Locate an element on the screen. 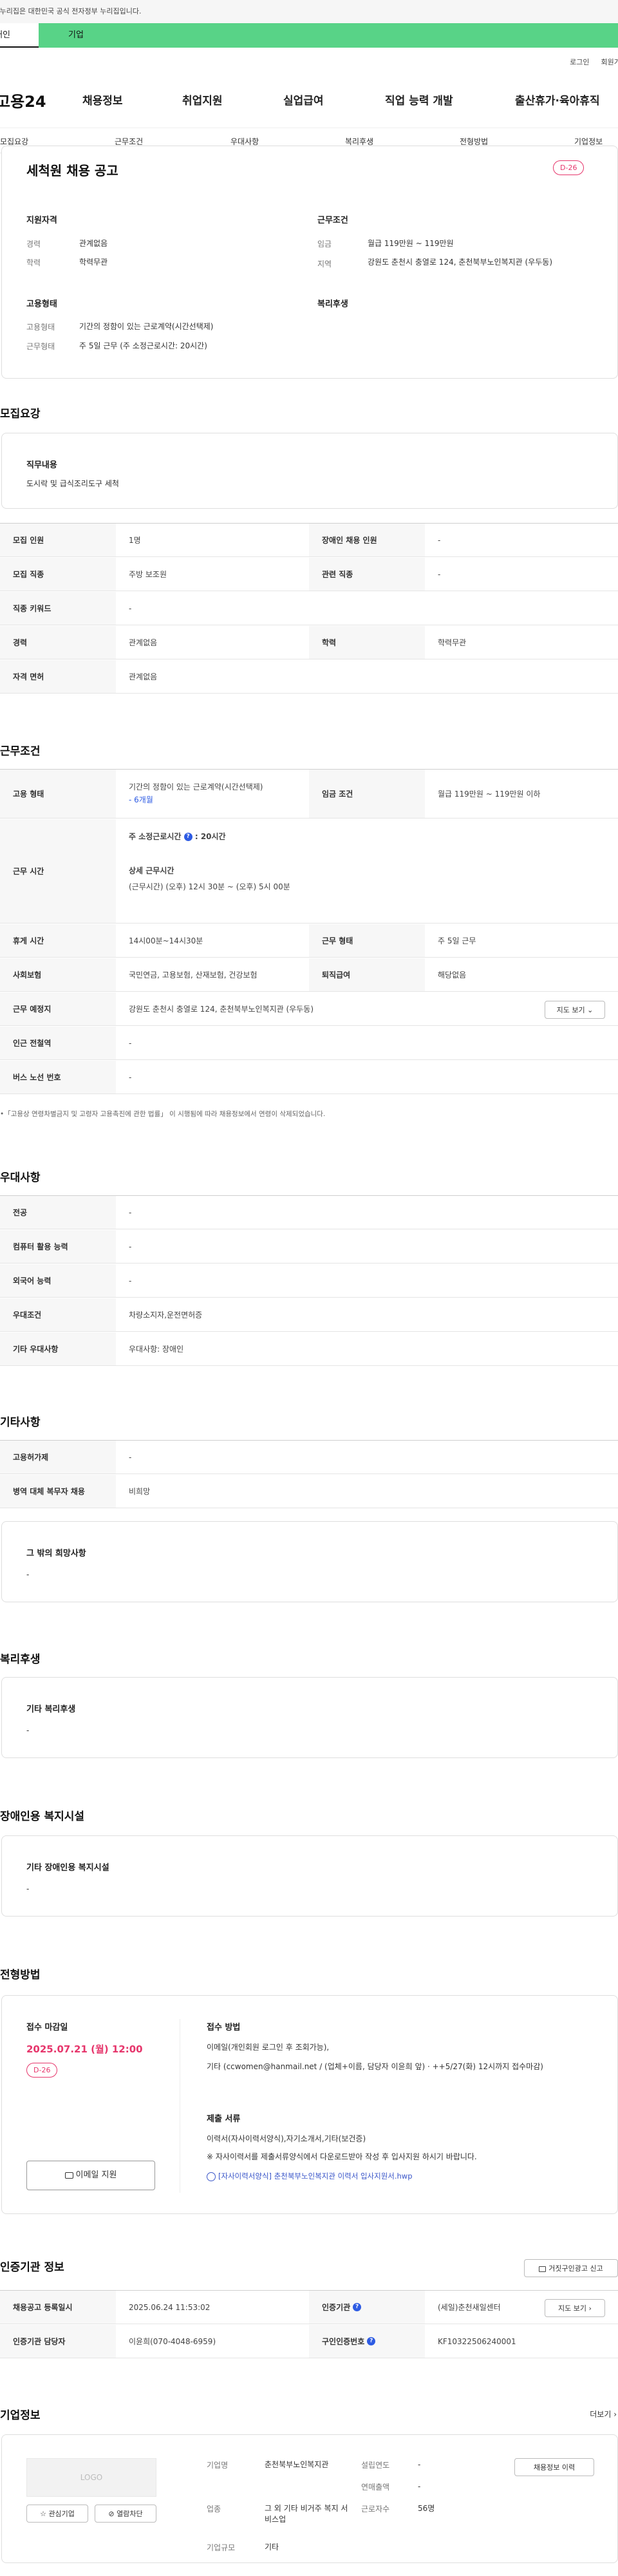 This screenshot has width=618, height=2576. table-header-cell: 학력 is located at coordinates (367, 642).